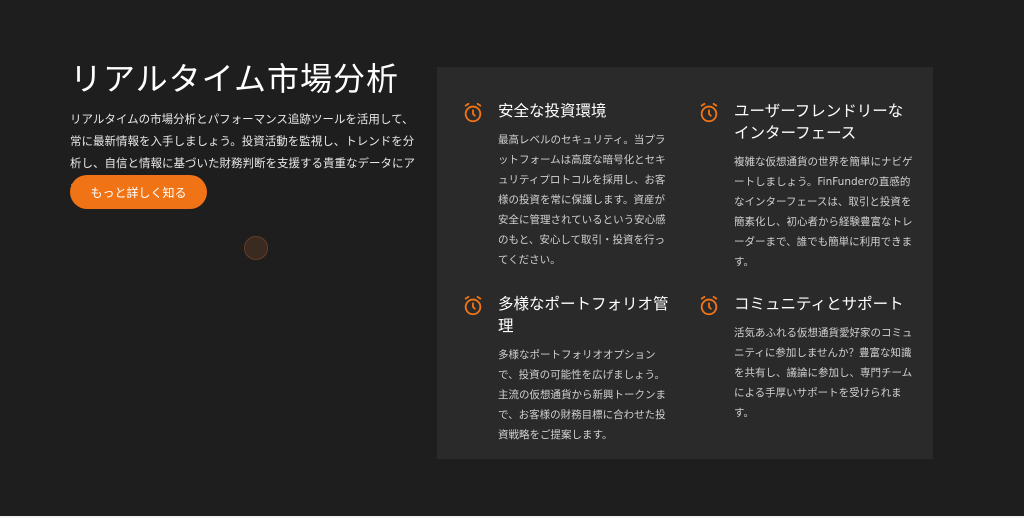  Describe the element at coordinates (583, 315) in the screenshot. I see `feature-title: 多様なポートフォリオ管理` at that location.